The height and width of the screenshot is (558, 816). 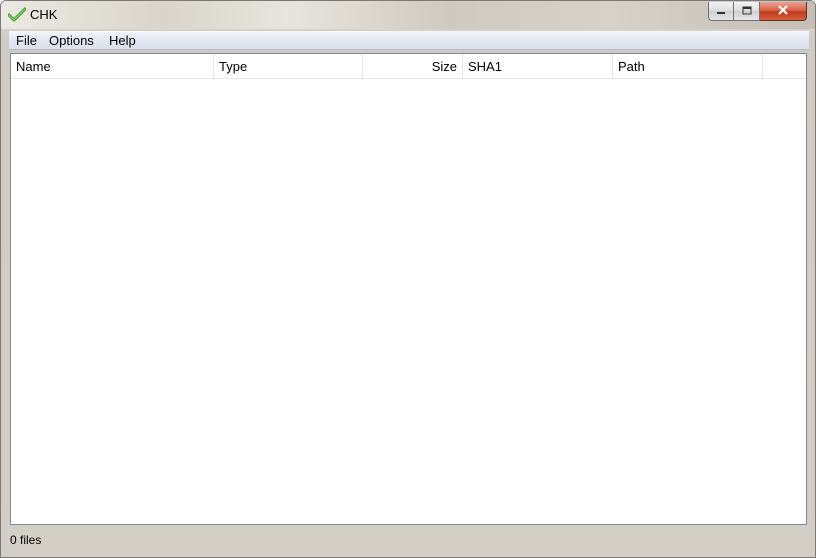 I want to click on window-title: CHK, so click(x=44, y=14).